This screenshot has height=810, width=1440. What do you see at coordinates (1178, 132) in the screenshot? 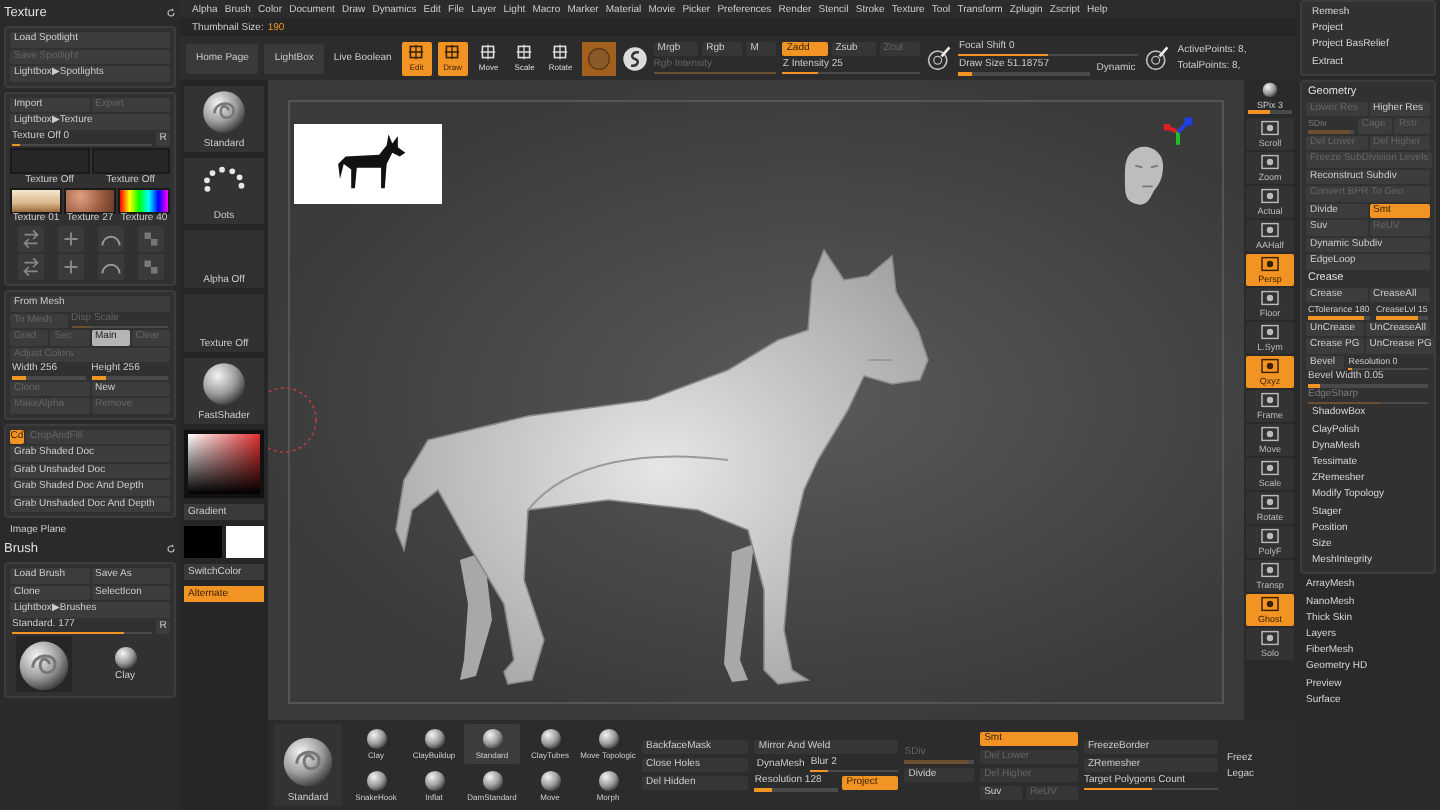
I see `axis-gizmo-icon` at bounding box center [1178, 132].